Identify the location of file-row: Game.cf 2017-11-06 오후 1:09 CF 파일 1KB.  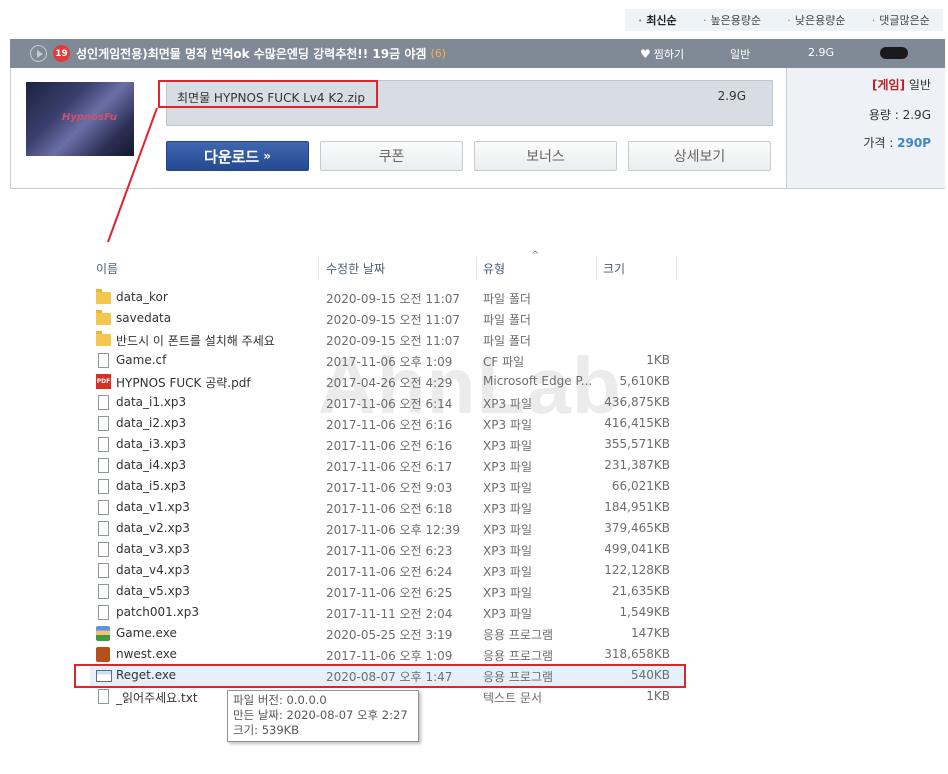
(388, 360).